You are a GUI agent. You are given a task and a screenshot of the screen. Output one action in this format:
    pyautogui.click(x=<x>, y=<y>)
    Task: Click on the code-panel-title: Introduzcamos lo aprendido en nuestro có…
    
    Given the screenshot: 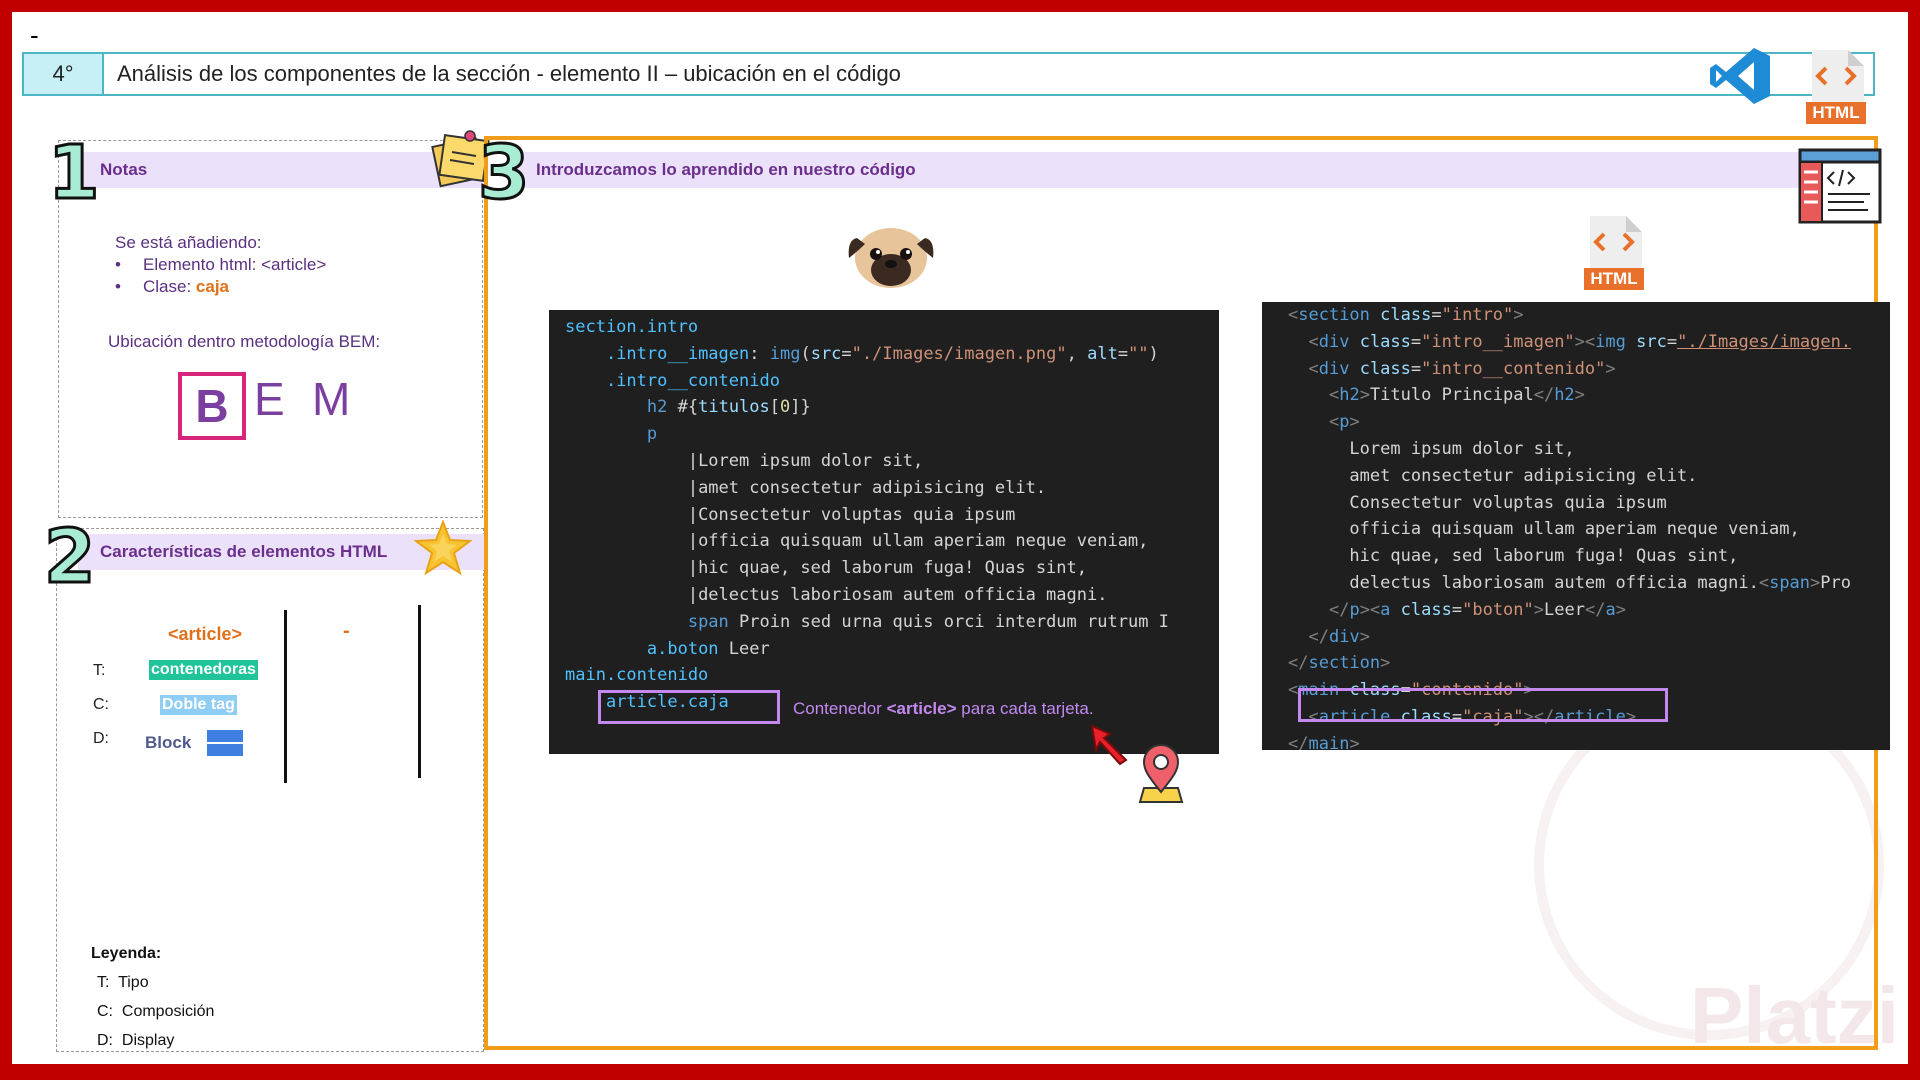 What is the action you would take?
    pyautogui.click(x=1196, y=170)
    